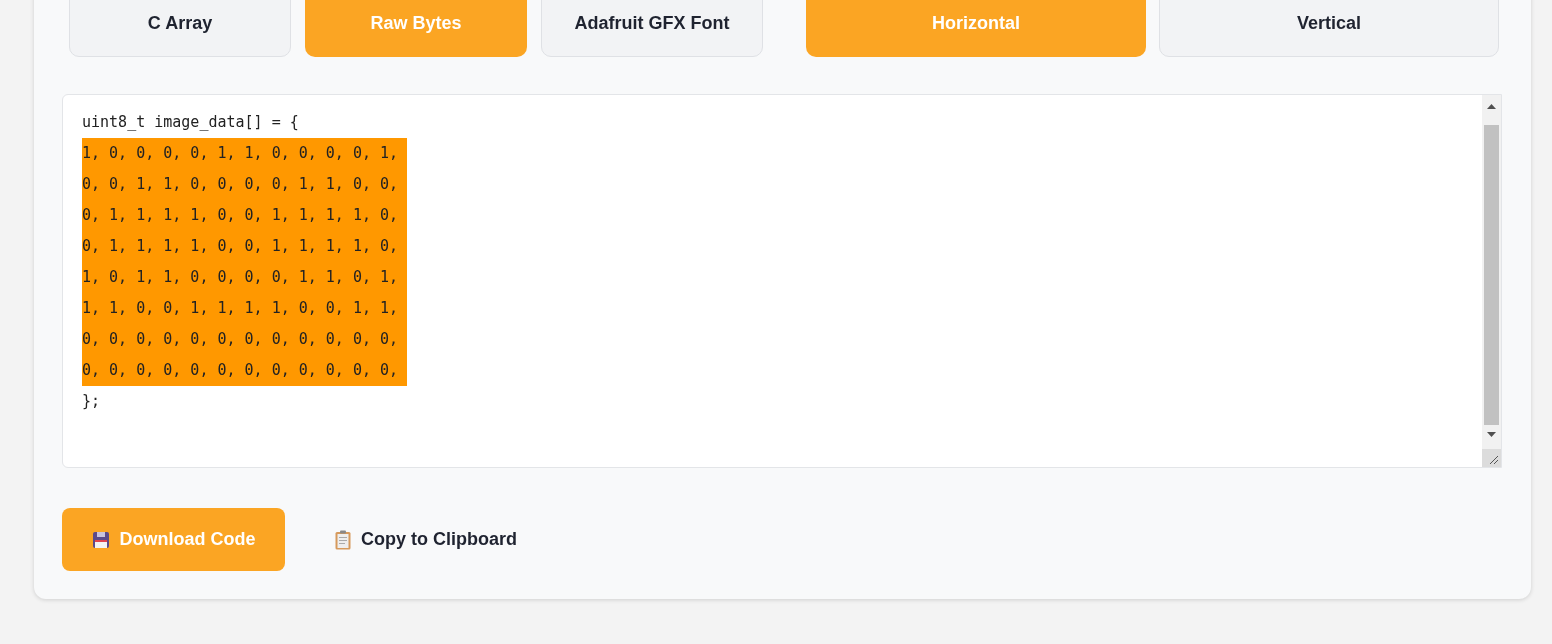 The image size is (1552, 644). I want to click on copy-button: Copy to Clipboard, so click(426, 539).